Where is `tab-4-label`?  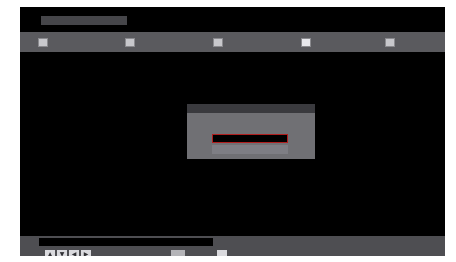
tab-4-label is located at coordinates (326, 42).